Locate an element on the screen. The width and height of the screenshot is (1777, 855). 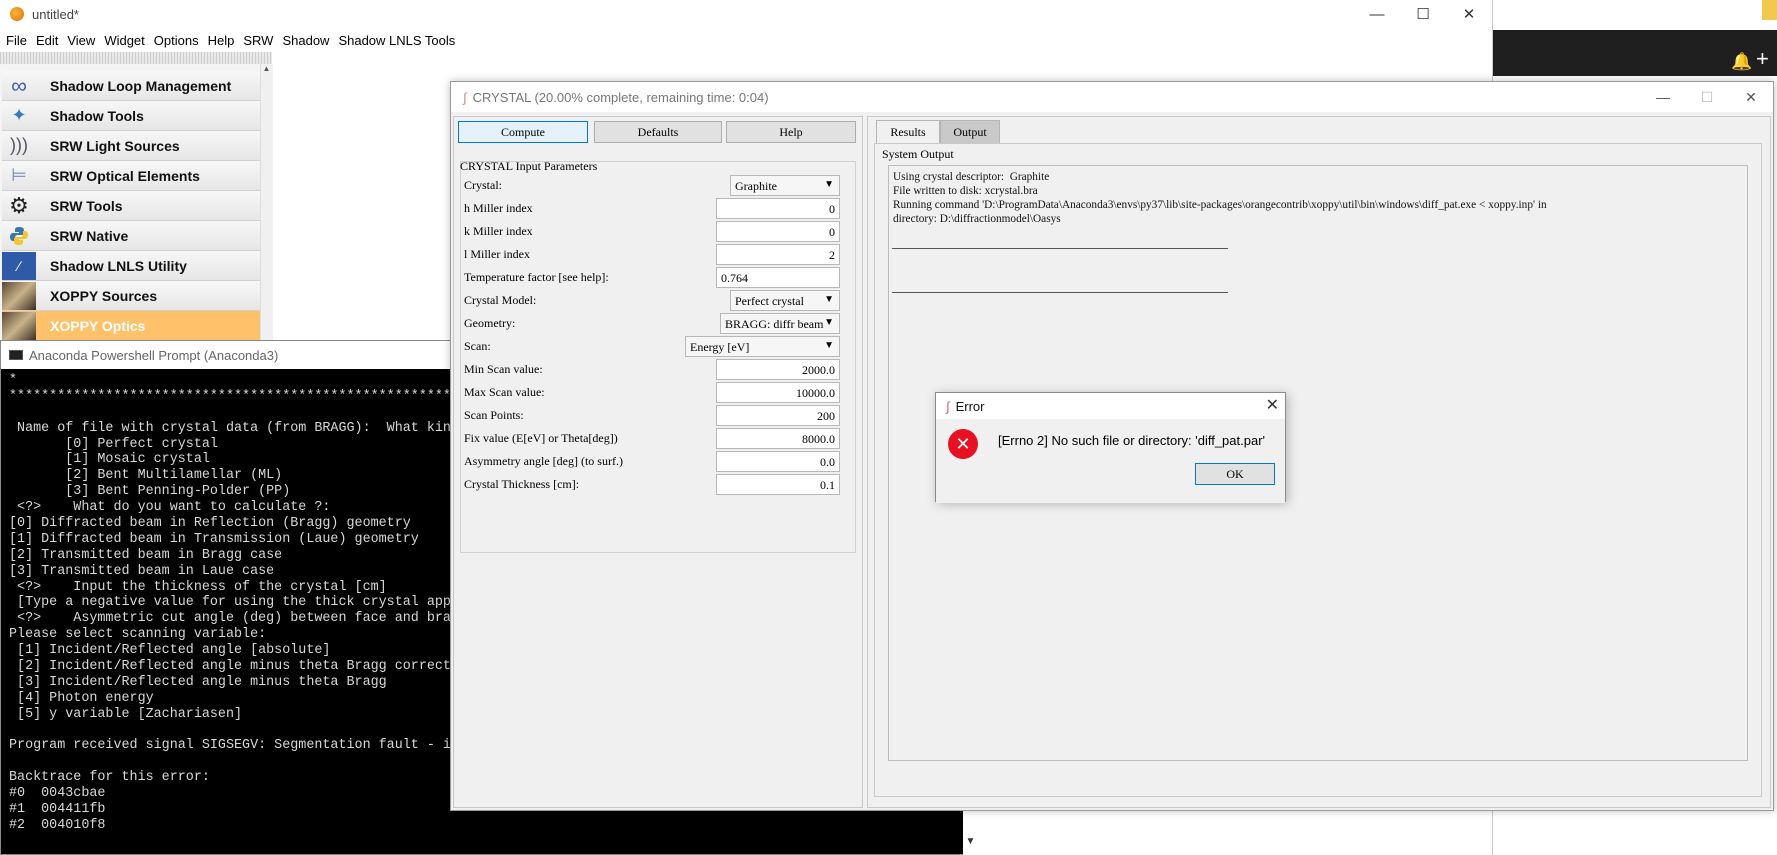
system-output-label: System Output is located at coordinates (918, 154).